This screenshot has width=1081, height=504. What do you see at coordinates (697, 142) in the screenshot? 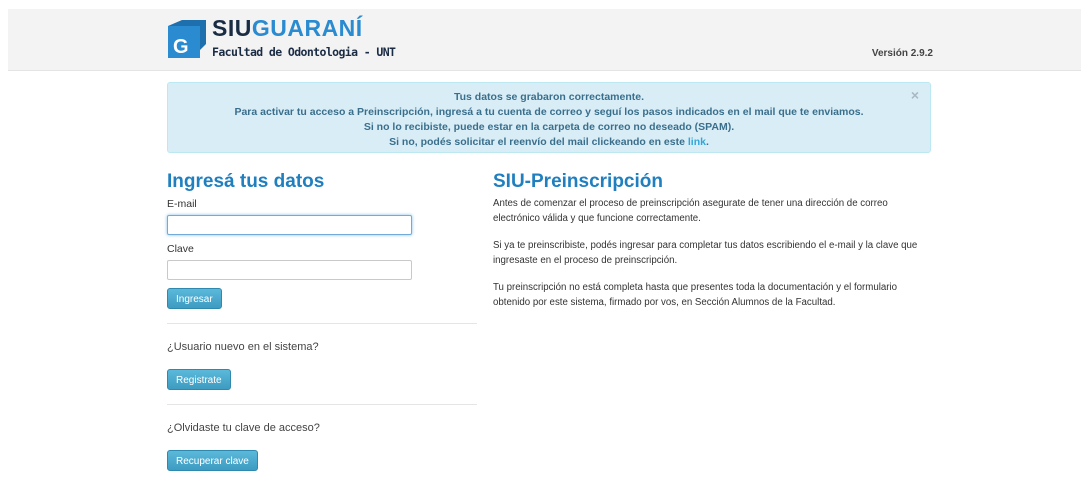
I see `resend-mail-link: link` at bounding box center [697, 142].